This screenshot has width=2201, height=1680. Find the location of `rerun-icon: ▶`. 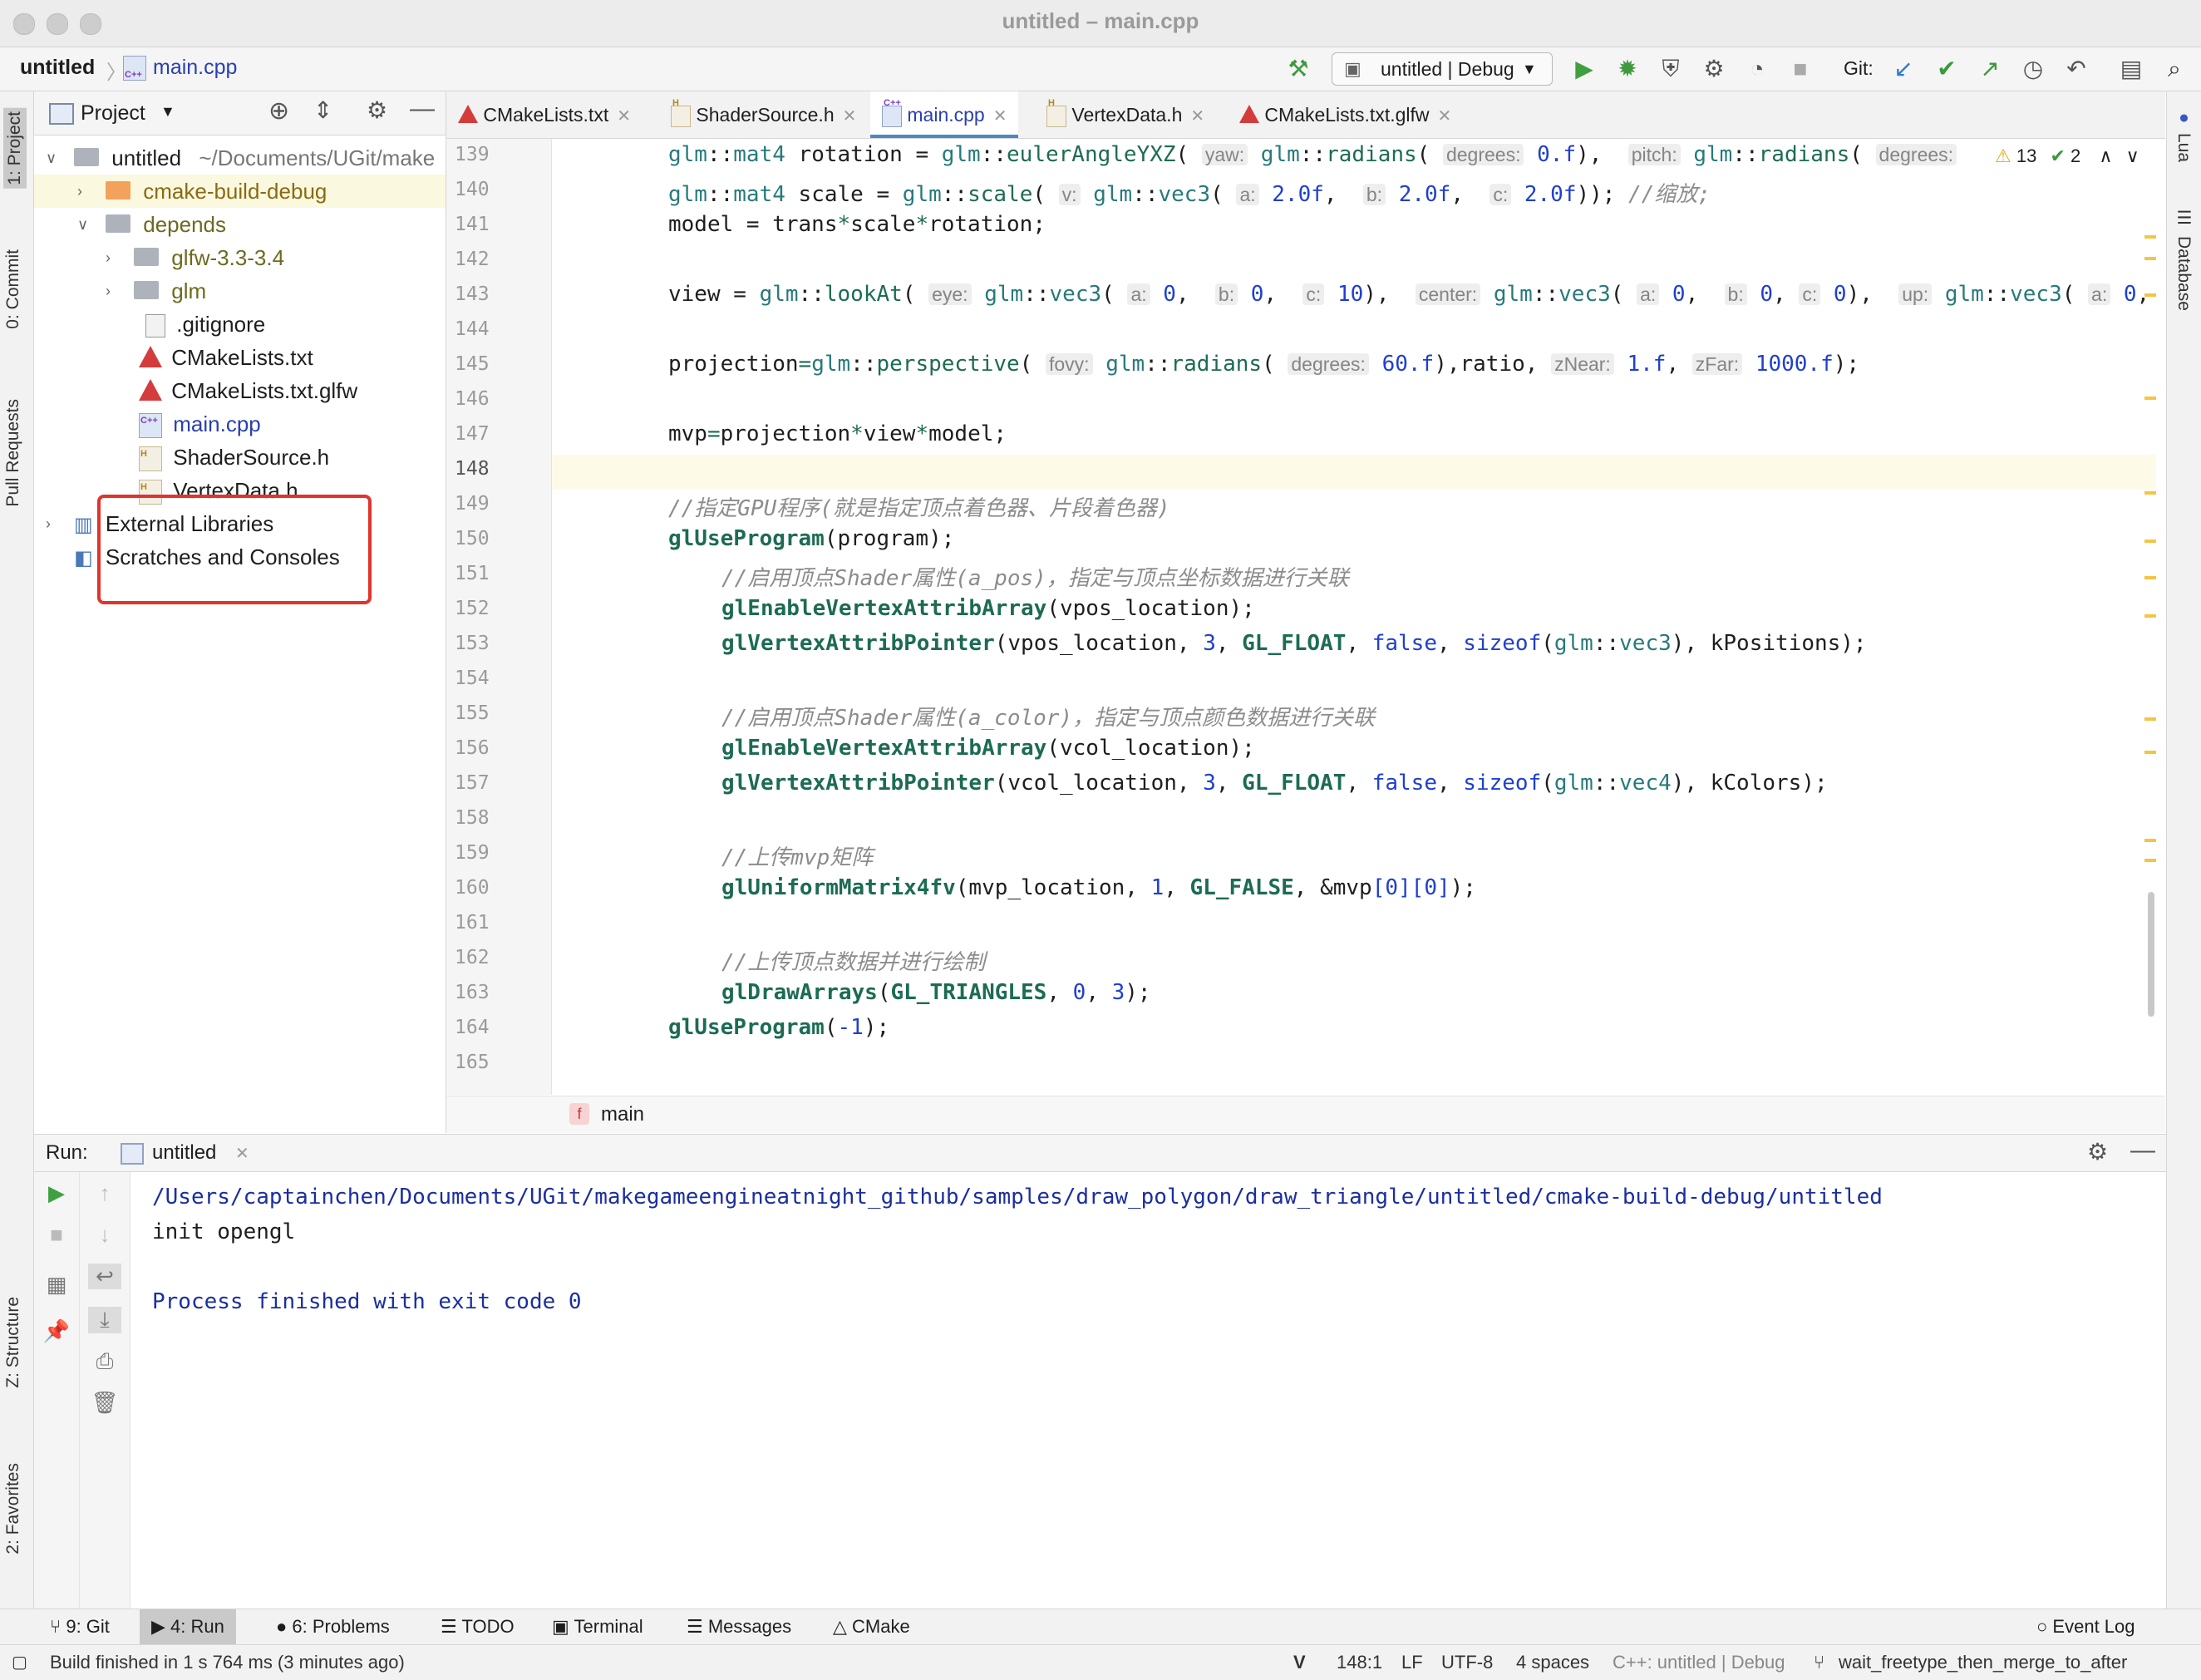

rerun-icon: ▶ is located at coordinates (56, 1193).